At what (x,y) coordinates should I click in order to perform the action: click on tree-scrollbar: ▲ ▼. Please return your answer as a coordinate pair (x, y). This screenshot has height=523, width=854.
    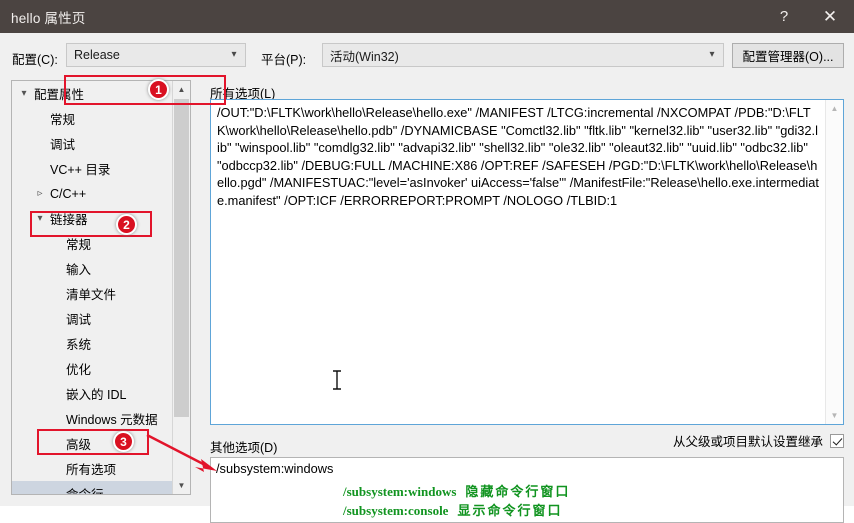
    Looking at the image, I should click on (181, 287).